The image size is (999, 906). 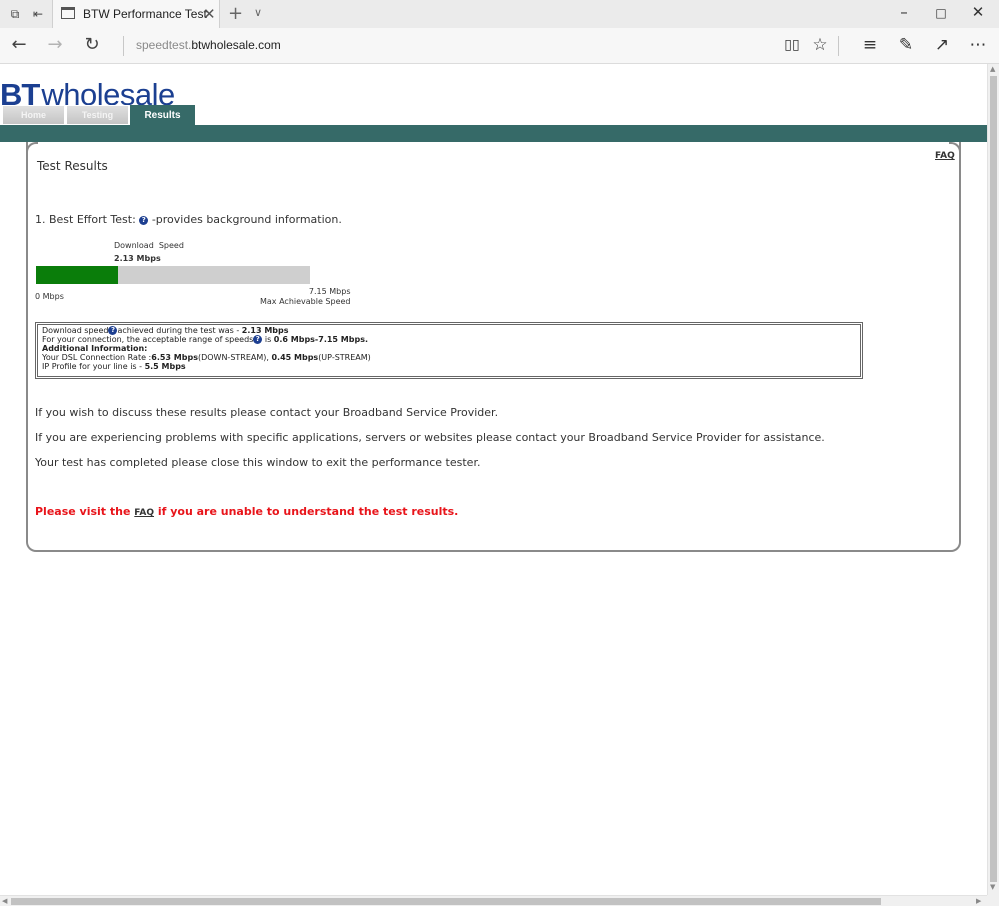 What do you see at coordinates (499, 14) in the screenshot?
I see `tab-bar: ⧉ ⇤ BTW Performance Test ✕ + ∨ – □ ✕` at bounding box center [499, 14].